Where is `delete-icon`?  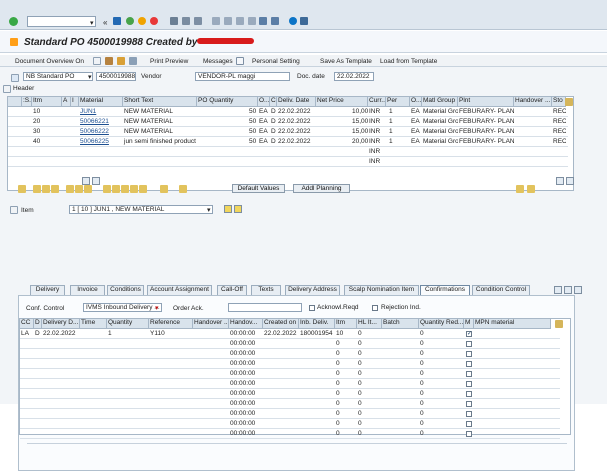 delete-icon is located at coordinates (55, 189).